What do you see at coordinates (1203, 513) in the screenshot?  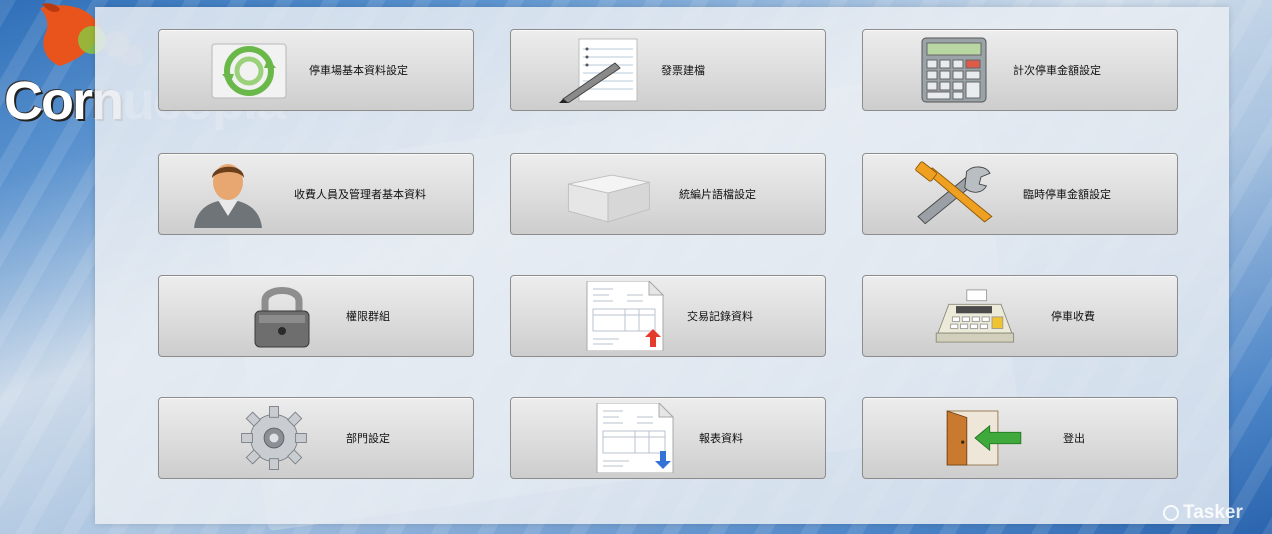 I see `tasker-watermark: Tasker` at bounding box center [1203, 513].